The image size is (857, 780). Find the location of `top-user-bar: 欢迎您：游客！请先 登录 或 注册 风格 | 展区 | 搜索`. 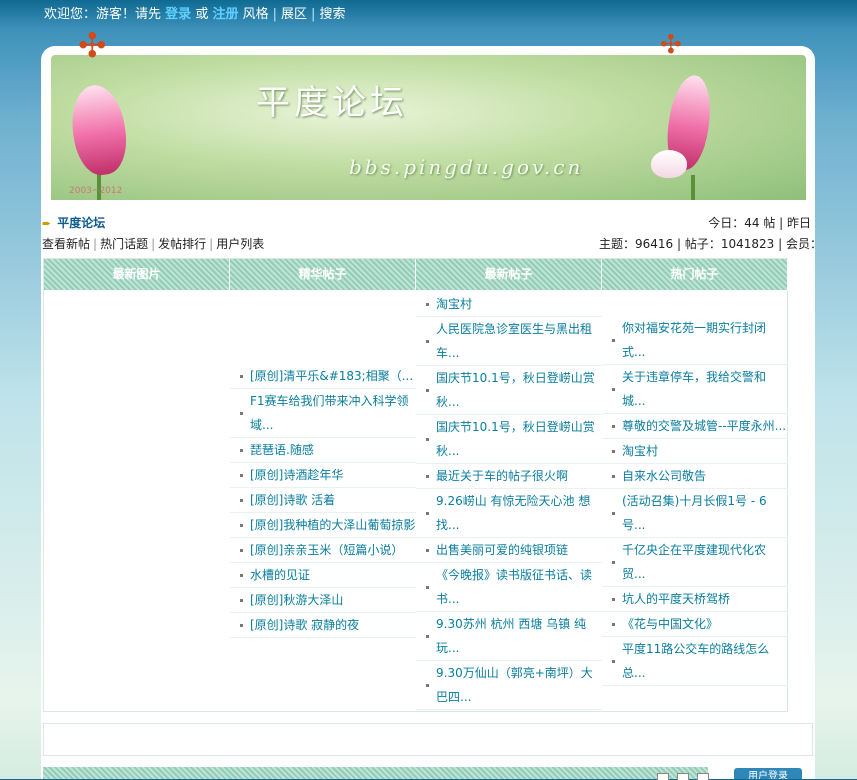

top-user-bar: 欢迎您：游客！请先 登录 或 注册 风格 | 展区 | 搜索 is located at coordinates (194, 15).